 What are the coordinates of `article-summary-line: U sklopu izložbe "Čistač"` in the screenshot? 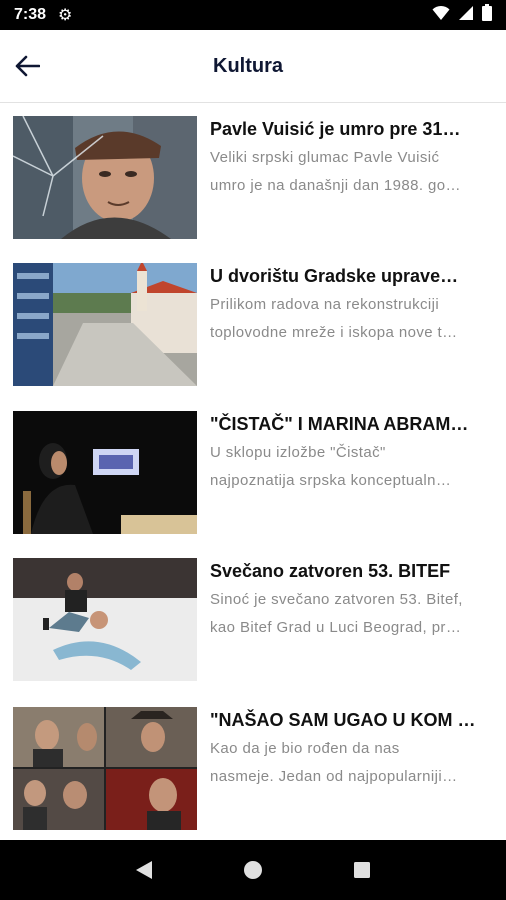 It's located at (298, 452).